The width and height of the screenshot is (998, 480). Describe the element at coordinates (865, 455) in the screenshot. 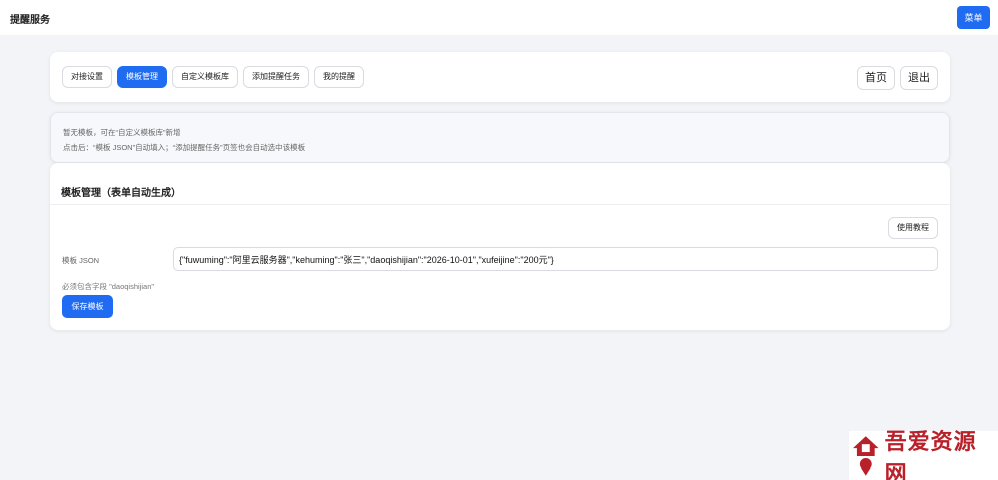

I see `watermark-house-icon` at that location.